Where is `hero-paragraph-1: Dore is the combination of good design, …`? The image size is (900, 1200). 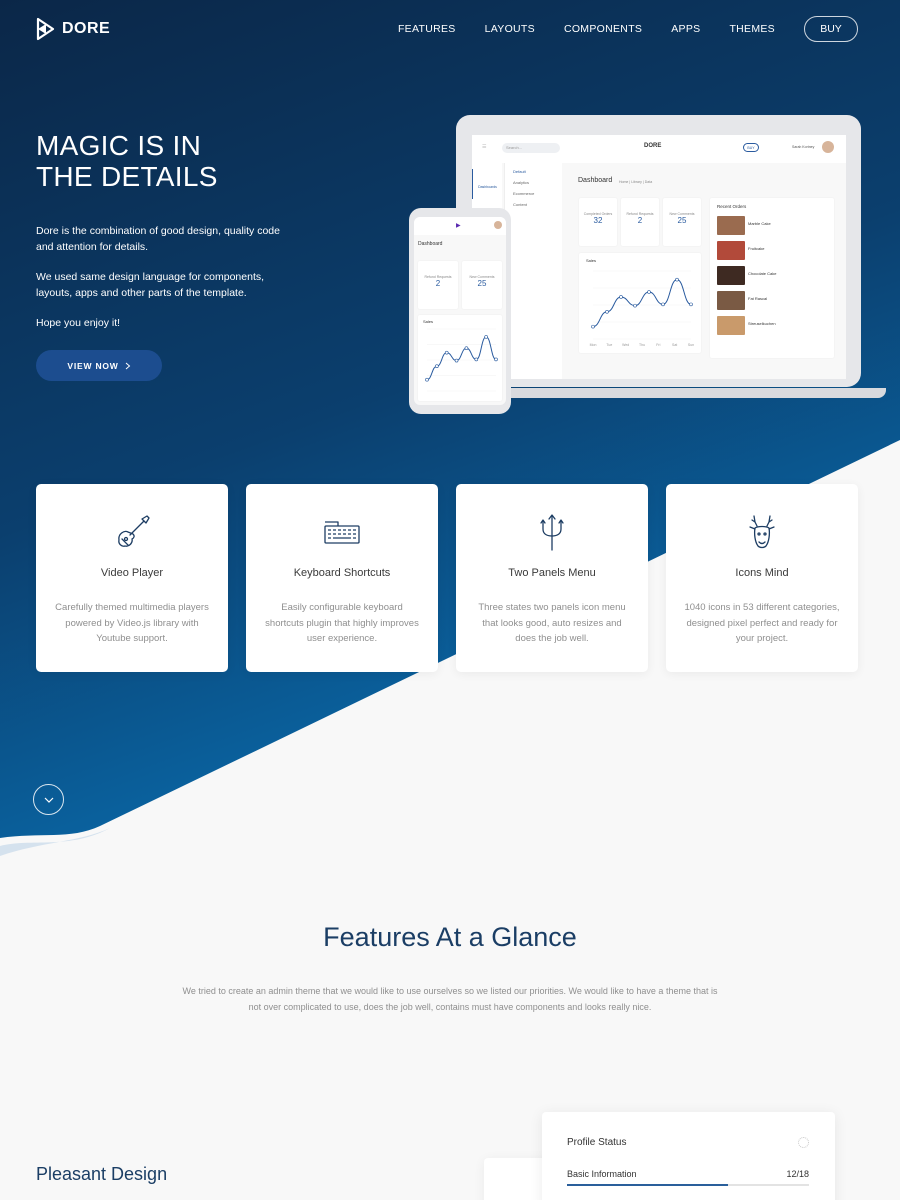
hero-paragraph-1: Dore is the combination of good design, … is located at coordinates (158, 239).